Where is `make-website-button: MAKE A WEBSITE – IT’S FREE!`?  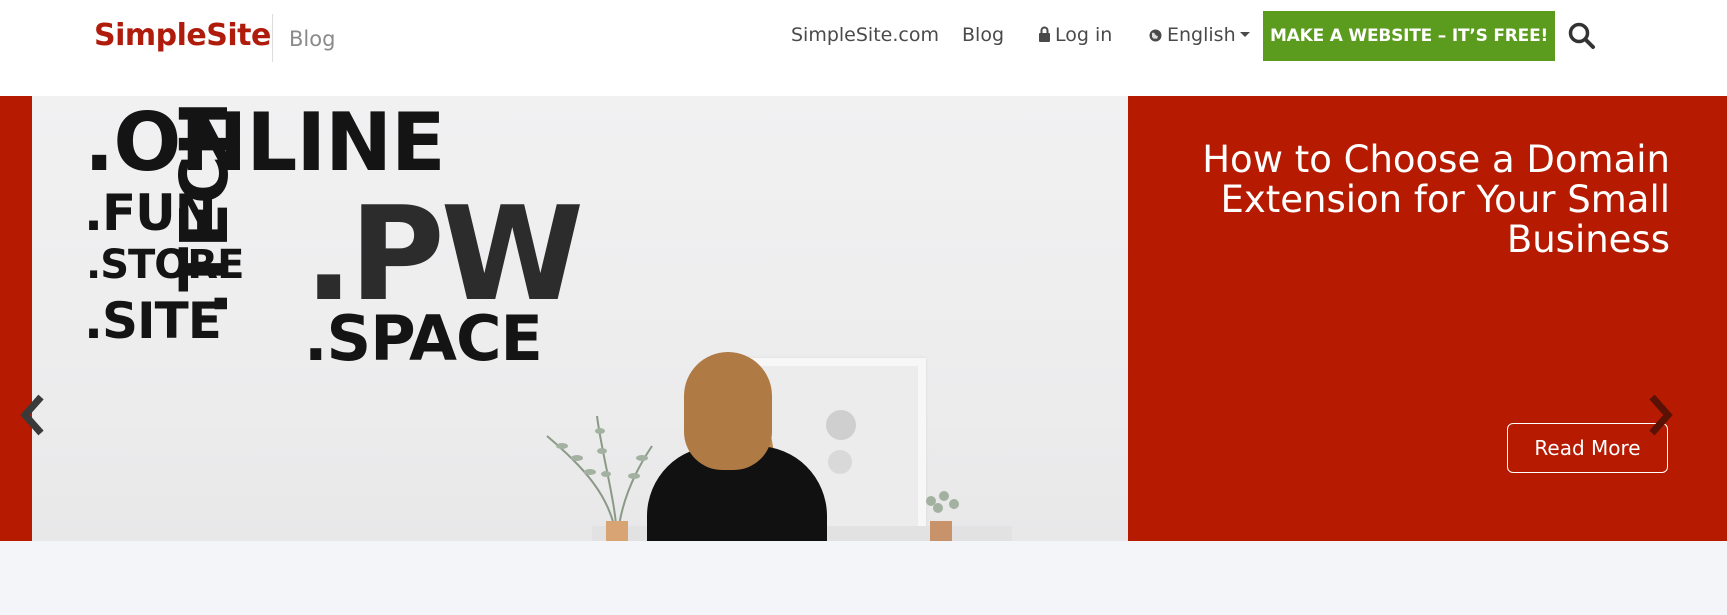 make-website-button: MAKE A WEBSITE – IT’S FREE! is located at coordinates (1409, 36).